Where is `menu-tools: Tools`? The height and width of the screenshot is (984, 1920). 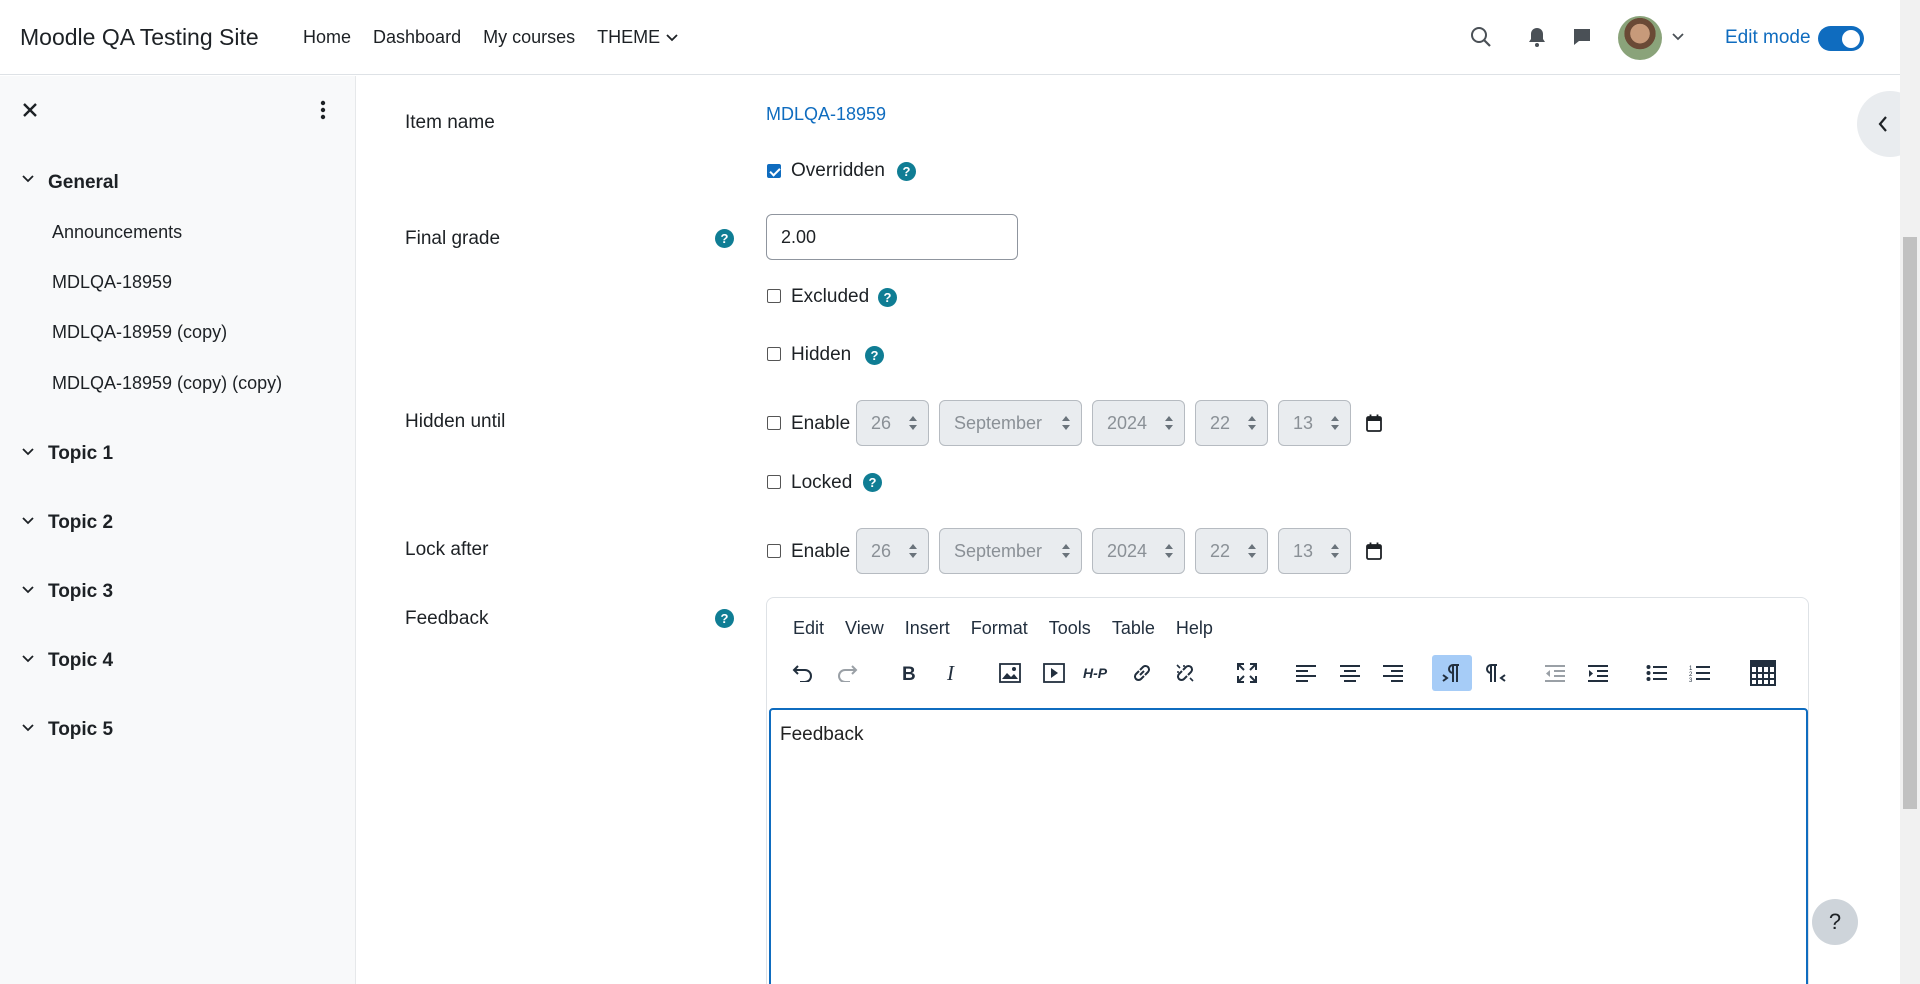 menu-tools: Tools is located at coordinates (1070, 628).